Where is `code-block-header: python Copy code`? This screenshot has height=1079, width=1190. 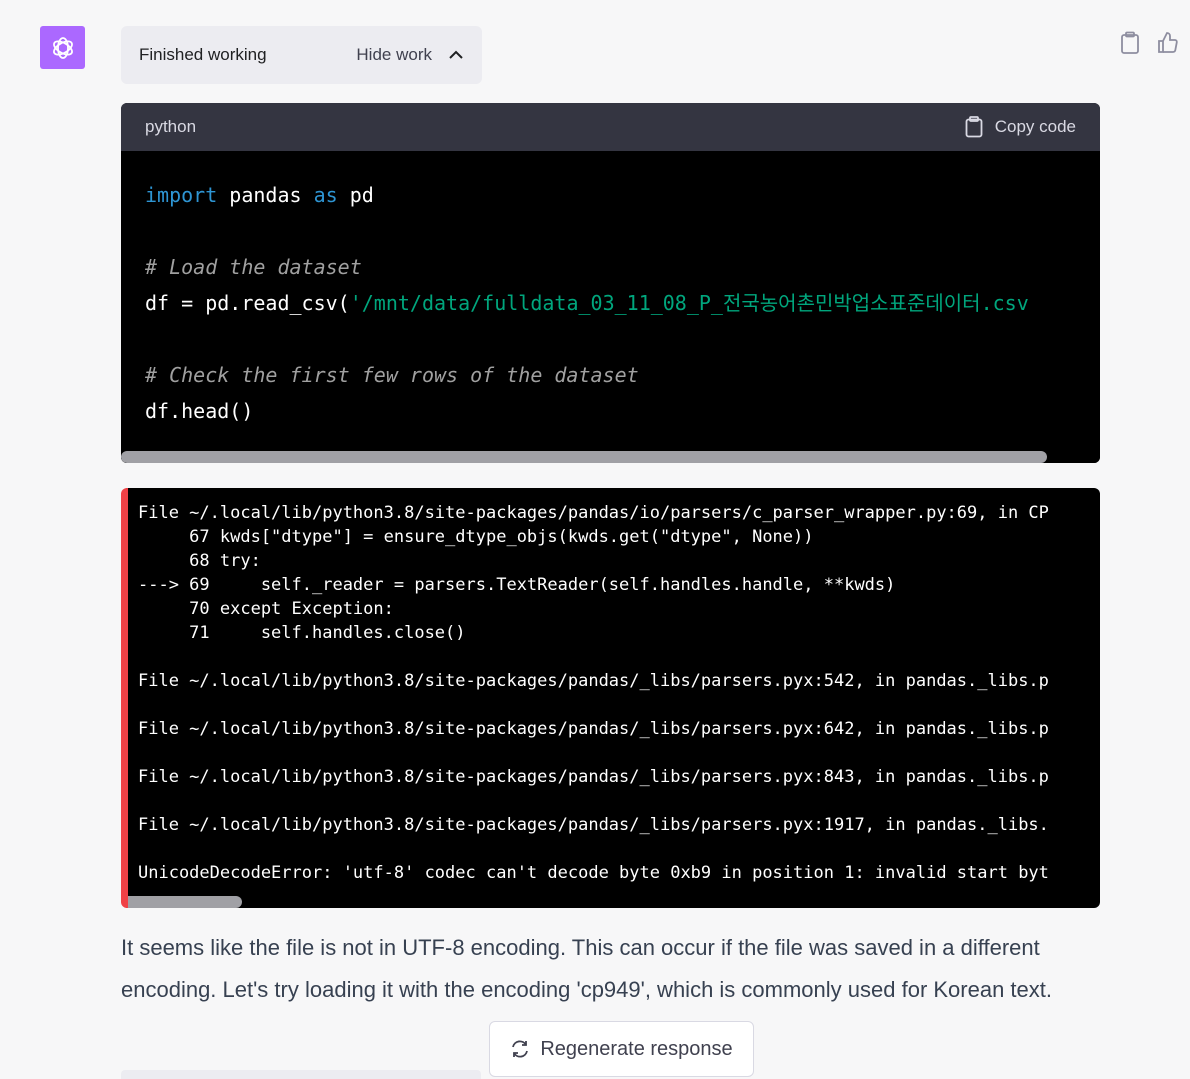
code-block-header: python Copy code is located at coordinates (610, 127).